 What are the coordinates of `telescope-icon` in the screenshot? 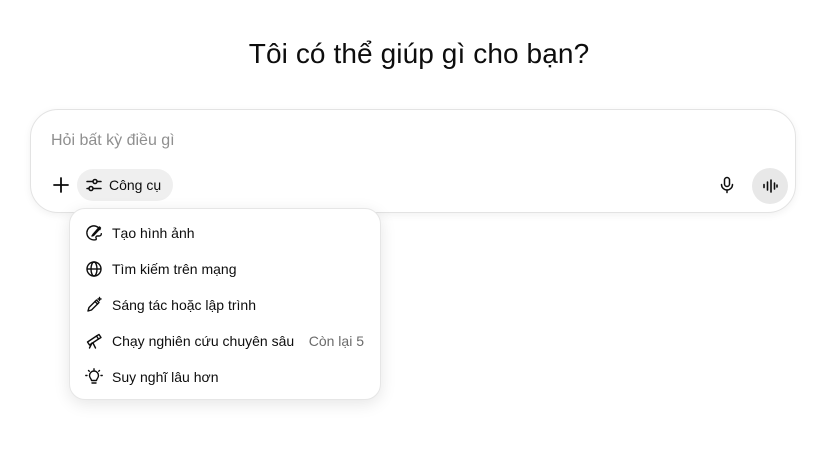 It's located at (94, 341).